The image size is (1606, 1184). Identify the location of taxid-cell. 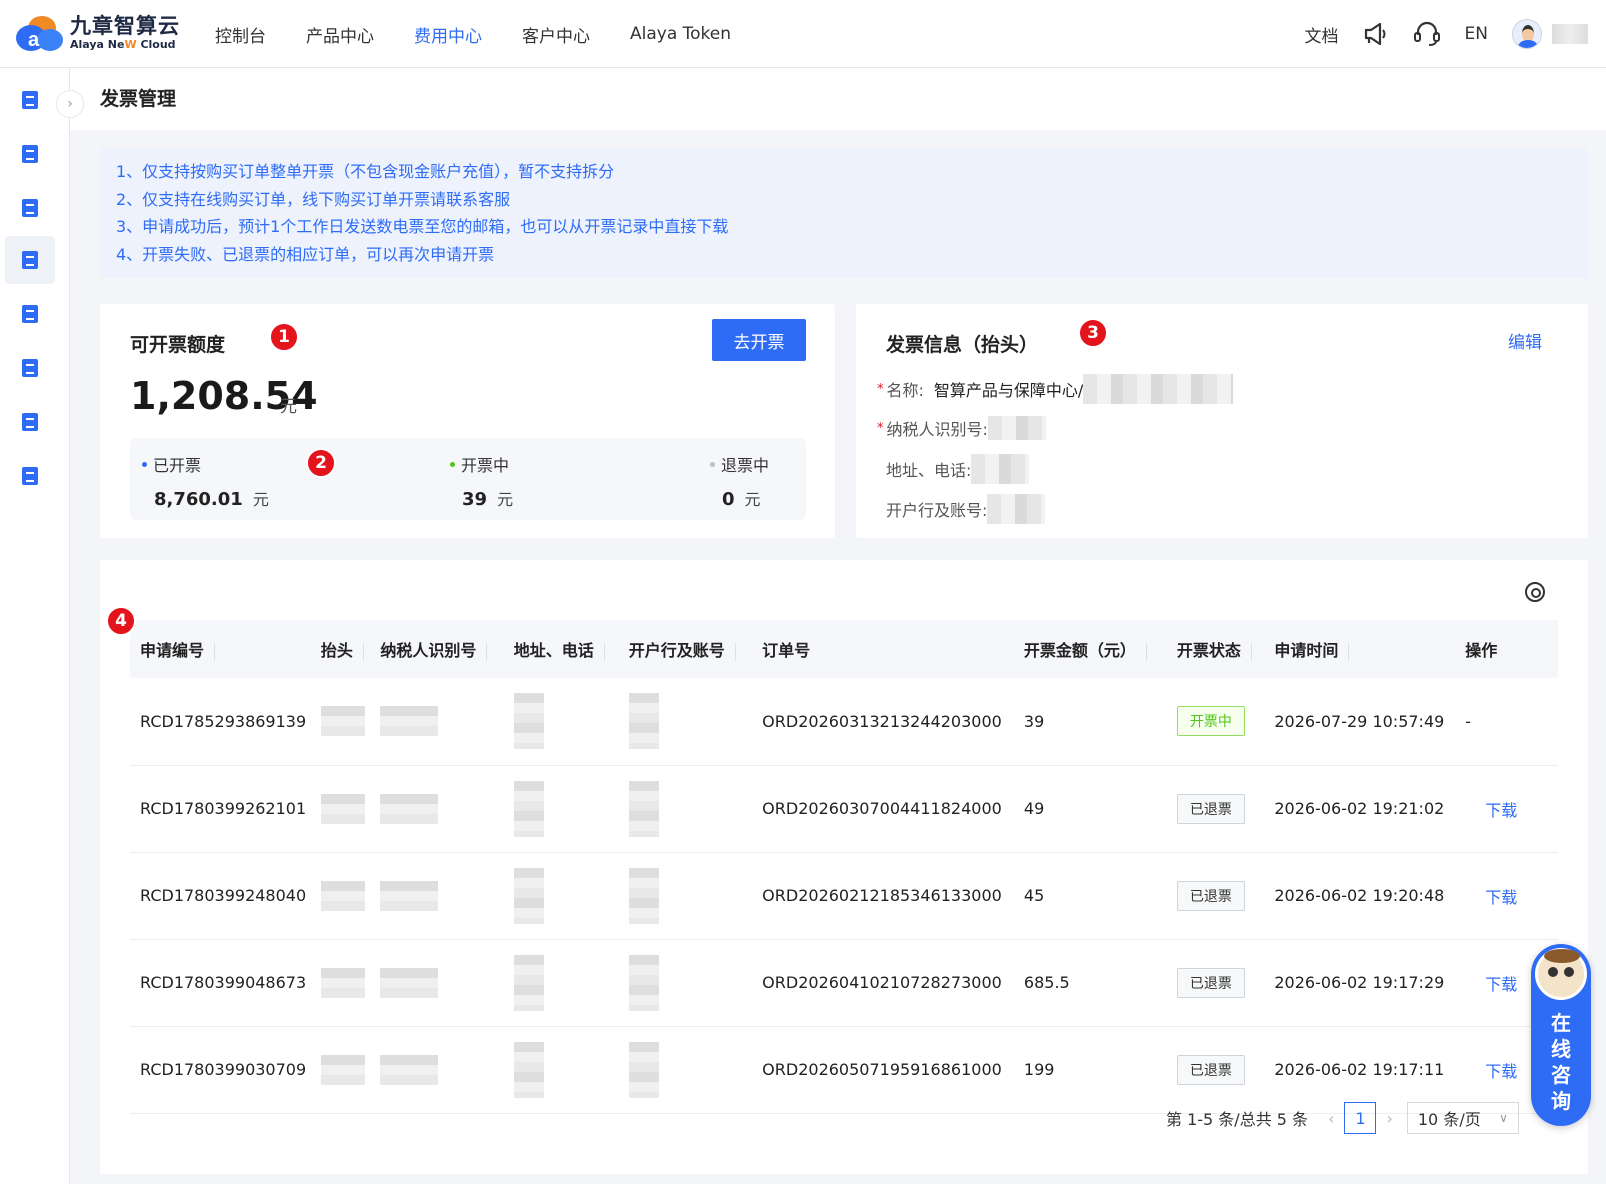
(437, 983).